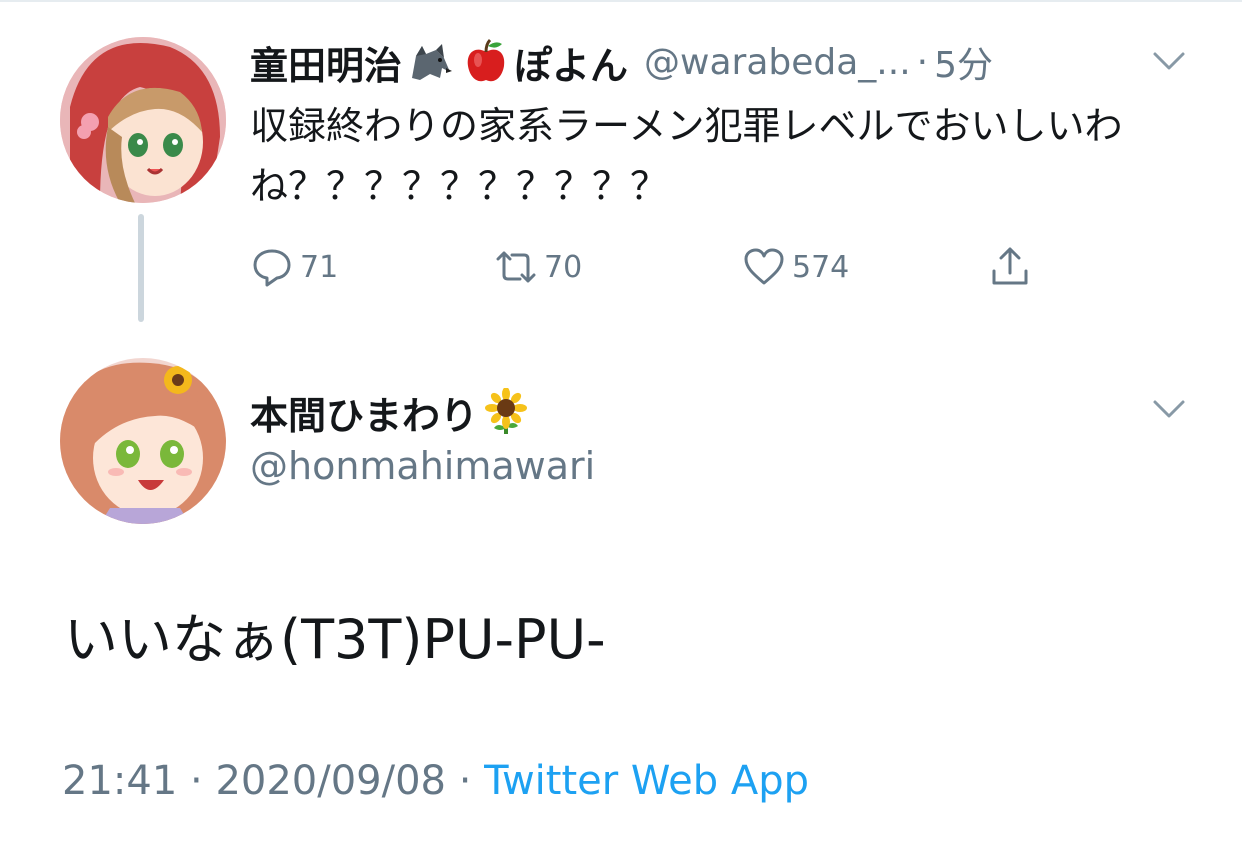 This screenshot has width=1242, height=850. I want to click on tweet2-meta: 21:41 · 2020/09/08 · Twitter Web App, so click(435, 781).